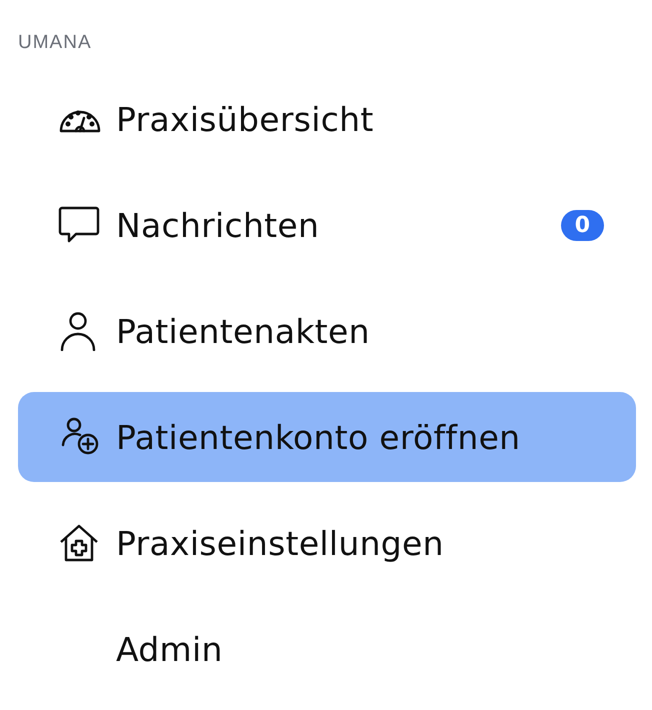  What do you see at coordinates (79, 543) in the screenshot?
I see `house-plus-icon` at bounding box center [79, 543].